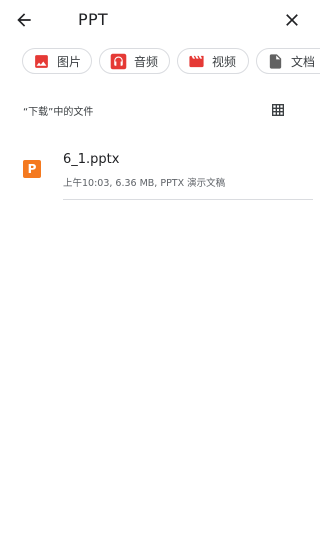 This screenshot has width=320, height=545. I want to click on image-icon, so click(41, 61).